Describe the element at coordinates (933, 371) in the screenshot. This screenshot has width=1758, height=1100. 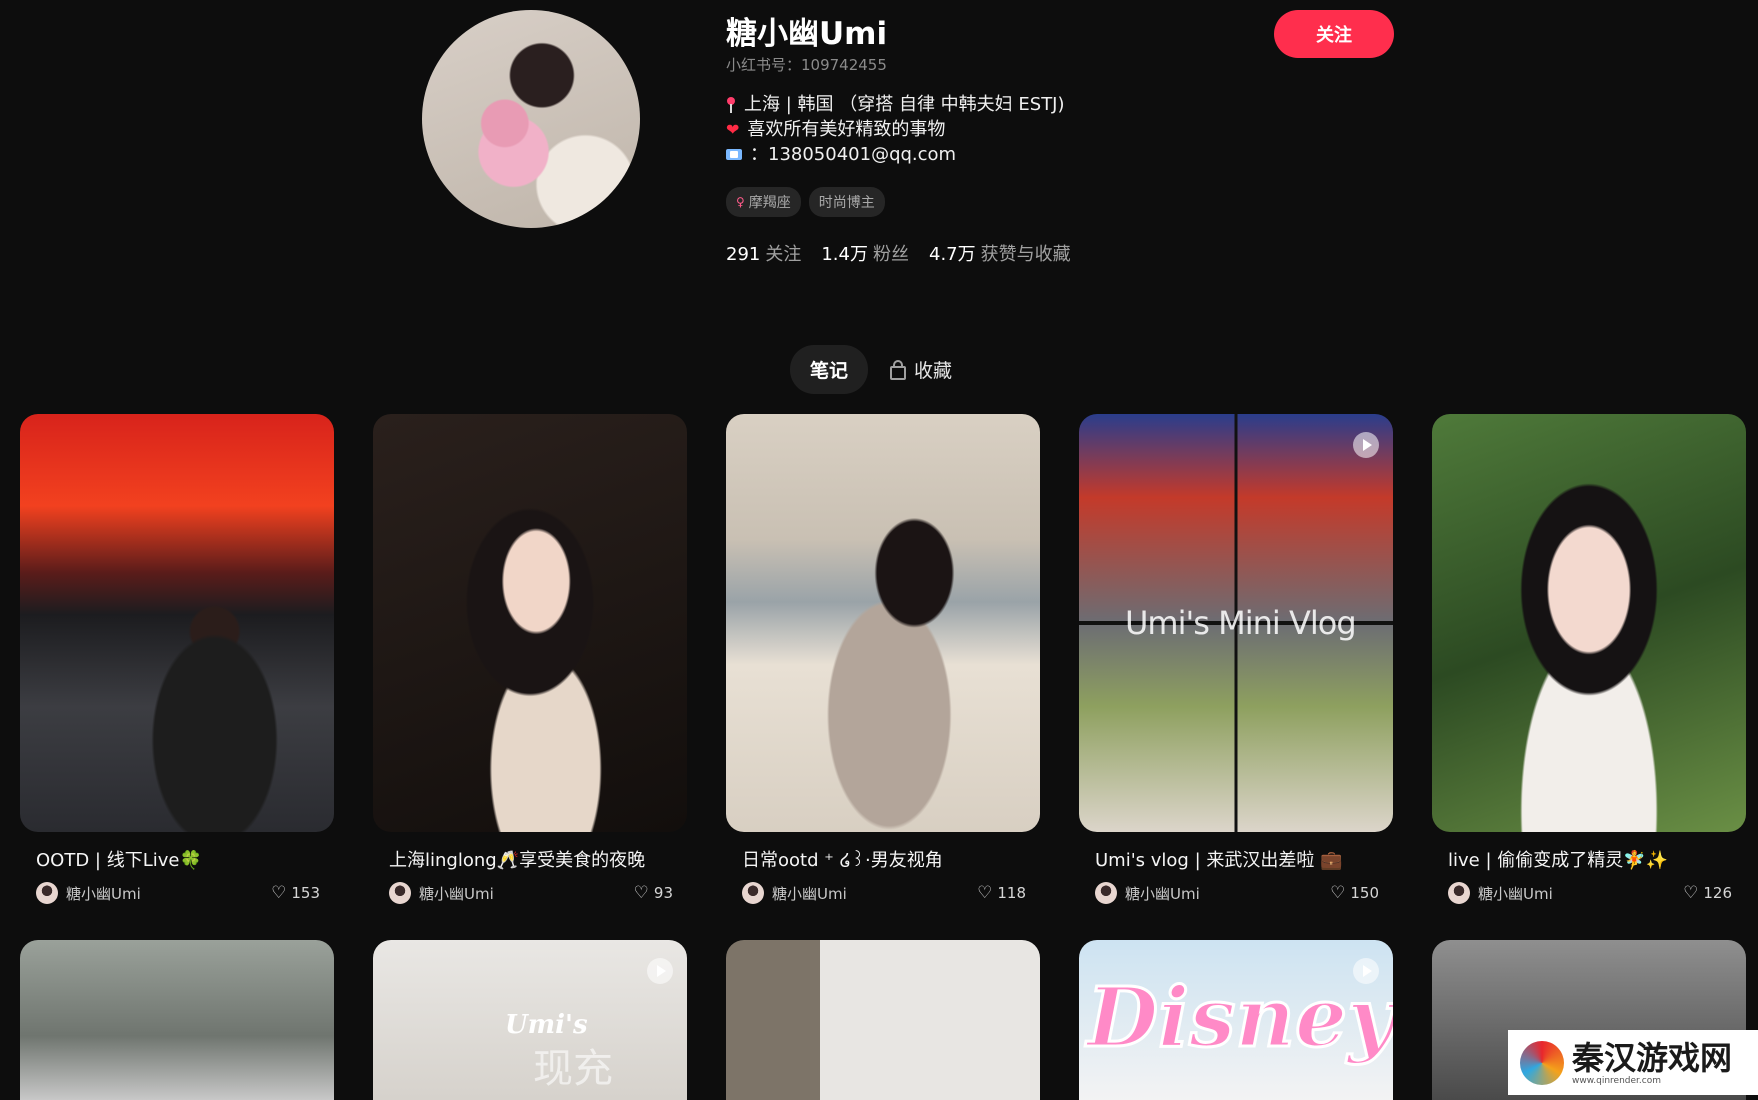
I see `tab-favorites-label: 收藏` at that location.